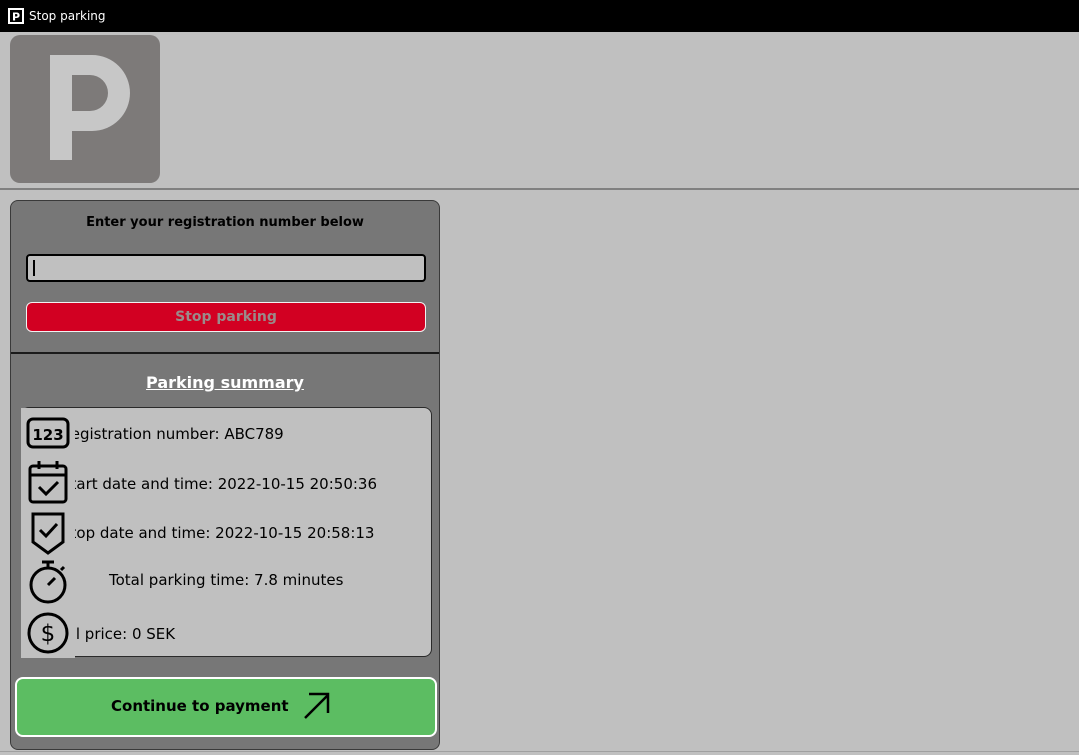  What do you see at coordinates (225, 222) in the screenshot?
I see `registration-heading: Enter your registration number below` at bounding box center [225, 222].